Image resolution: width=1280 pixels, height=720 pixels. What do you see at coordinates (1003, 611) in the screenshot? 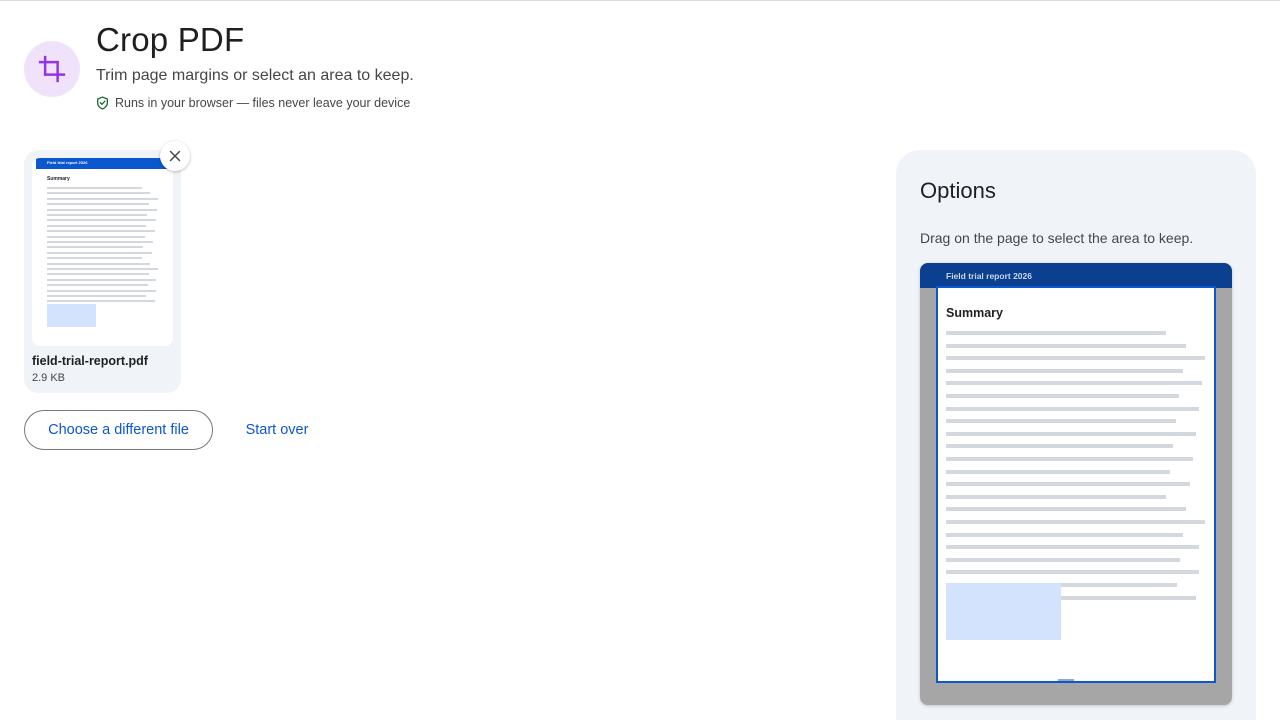
I see `preview-image-block` at bounding box center [1003, 611].